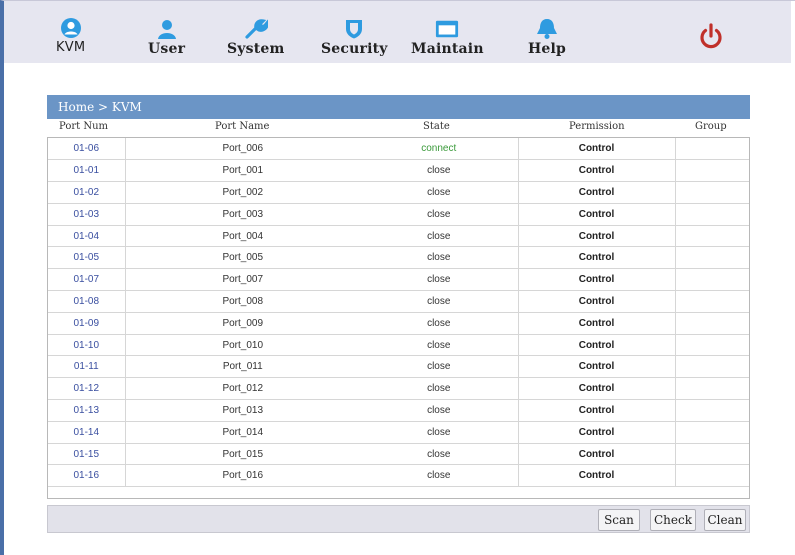 The width and height of the screenshot is (795, 555). Describe the element at coordinates (725, 520) in the screenshot. I see `clean-button: Clean` at that location.